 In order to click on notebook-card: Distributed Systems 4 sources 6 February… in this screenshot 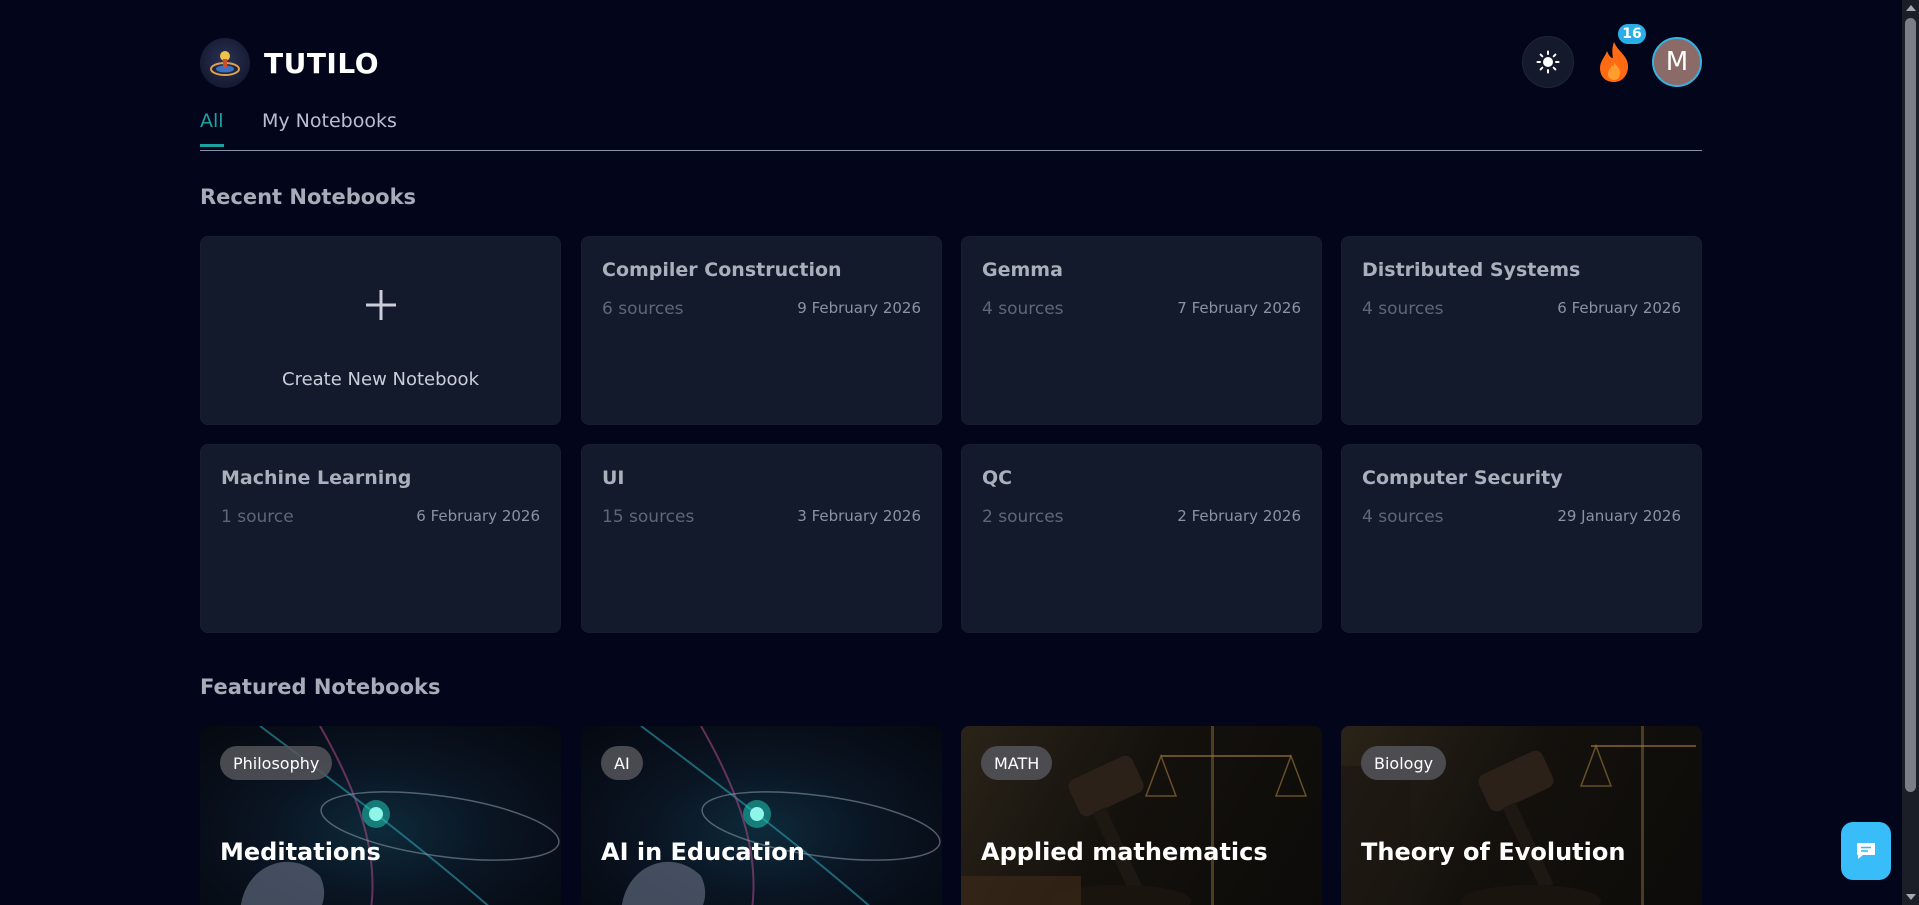, I will do `click(1521, 330)`.